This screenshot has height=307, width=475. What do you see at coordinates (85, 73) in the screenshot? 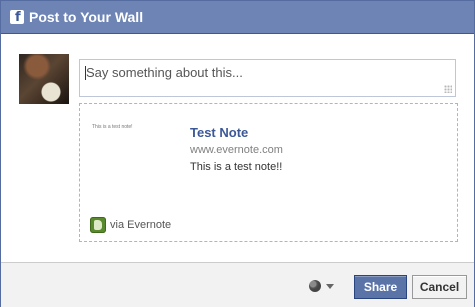
I see `text-cursor` at bounding box center [85, 73].